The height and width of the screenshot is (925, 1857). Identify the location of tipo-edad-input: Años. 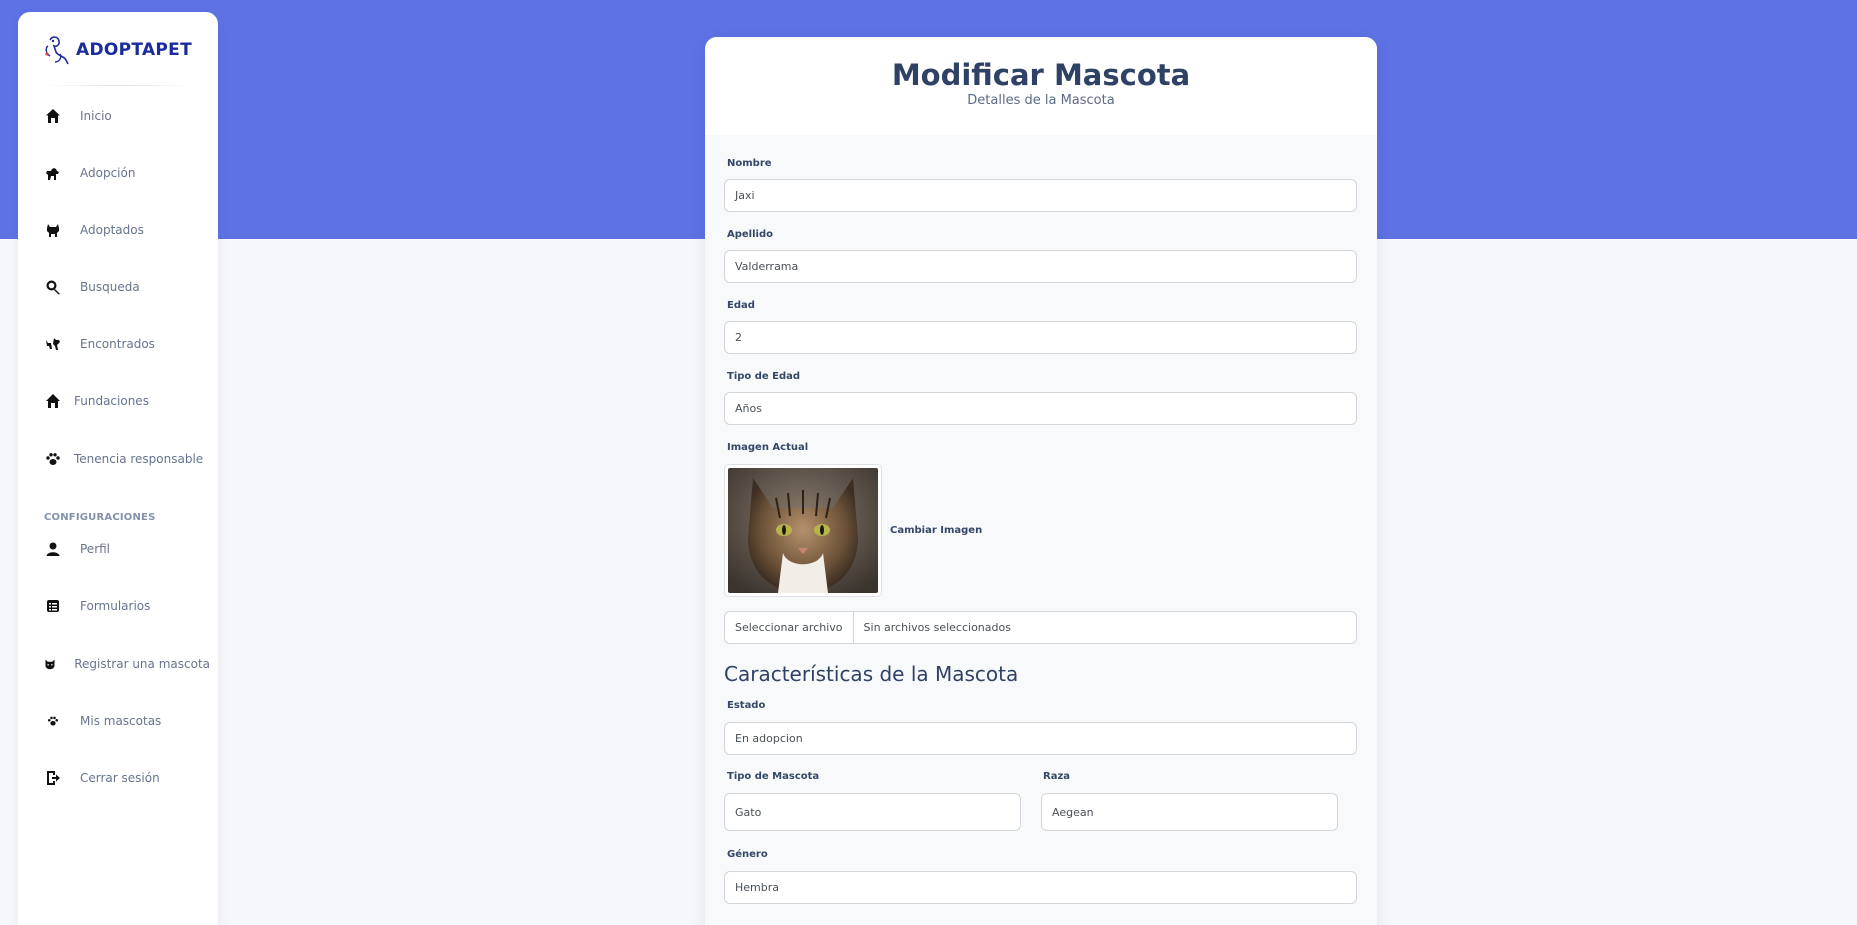
(1040, 408).